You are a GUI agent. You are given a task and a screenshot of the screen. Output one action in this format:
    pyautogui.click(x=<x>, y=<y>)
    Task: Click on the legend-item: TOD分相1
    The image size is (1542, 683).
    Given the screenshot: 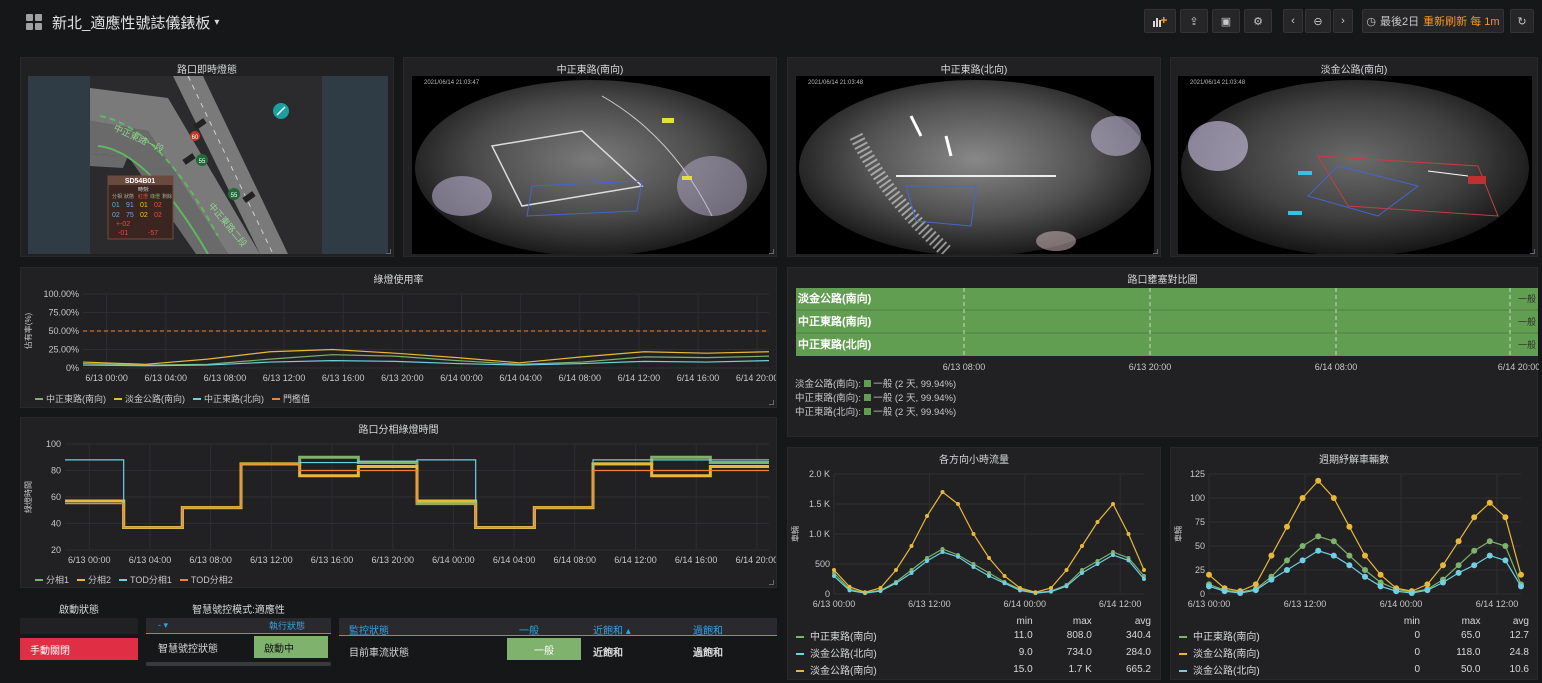 What is the action you would take?
    pyautogui.click(x=145, y=579)
    